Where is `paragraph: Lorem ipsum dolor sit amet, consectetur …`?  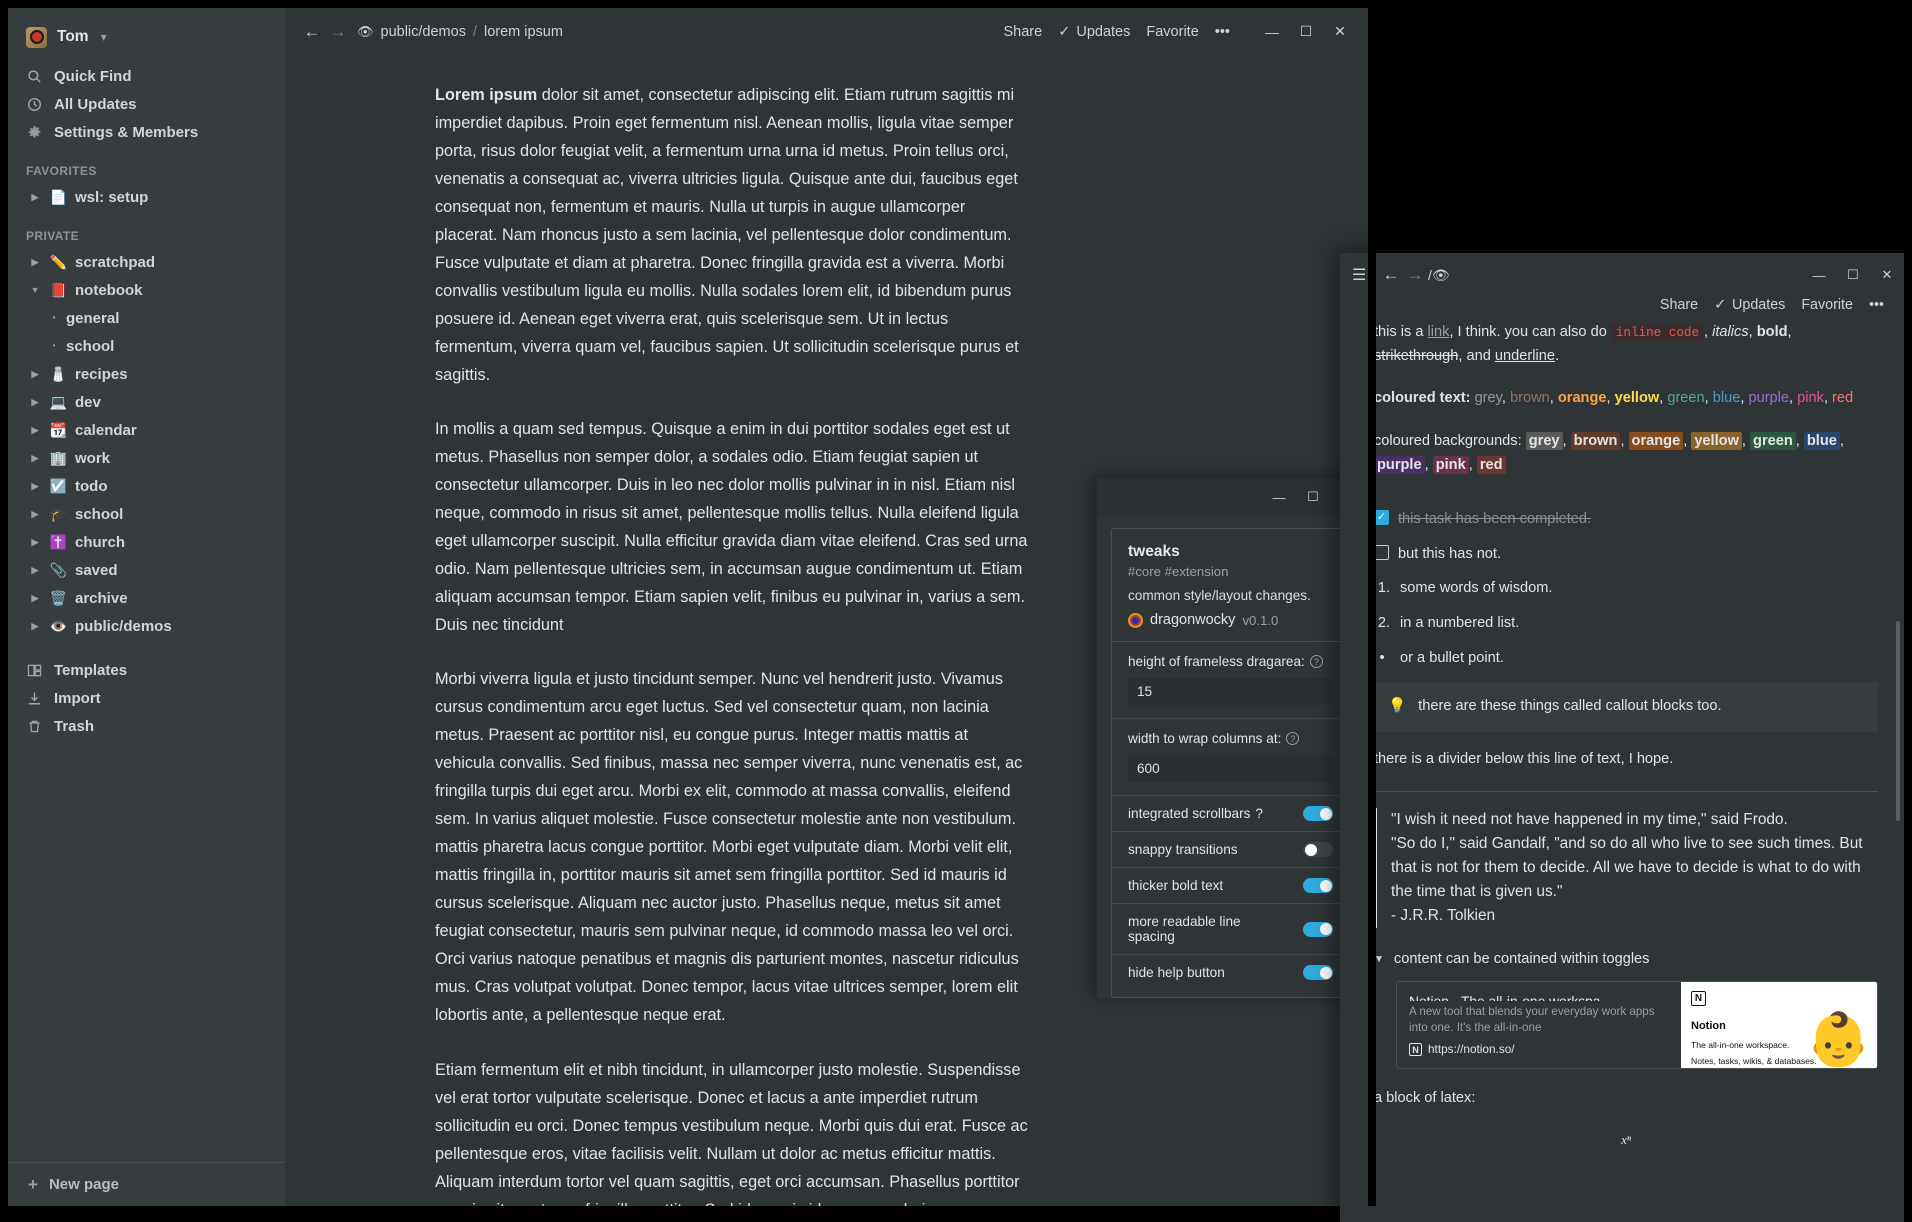 paragraph: Lorem ipsum dolor sit amet, consectetur … is located at coordinates (733, 235).